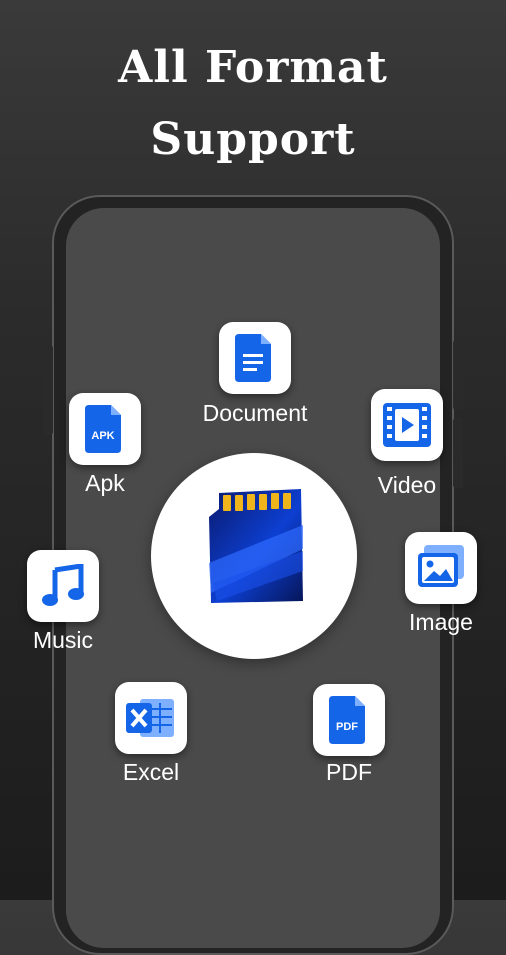  Describe the element at coordinates (349, 772) in the screenshot. I see `pdf-label: PDF` at that location.